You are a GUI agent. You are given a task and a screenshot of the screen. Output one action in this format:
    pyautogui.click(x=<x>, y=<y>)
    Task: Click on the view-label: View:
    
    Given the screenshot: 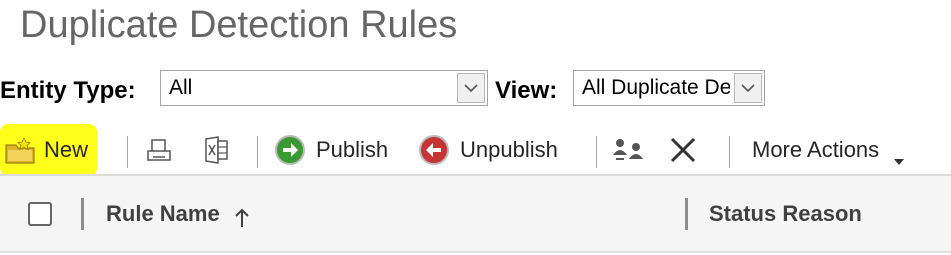 What is the action you would take?
    pyautogui.click(x=526, y=90)
    